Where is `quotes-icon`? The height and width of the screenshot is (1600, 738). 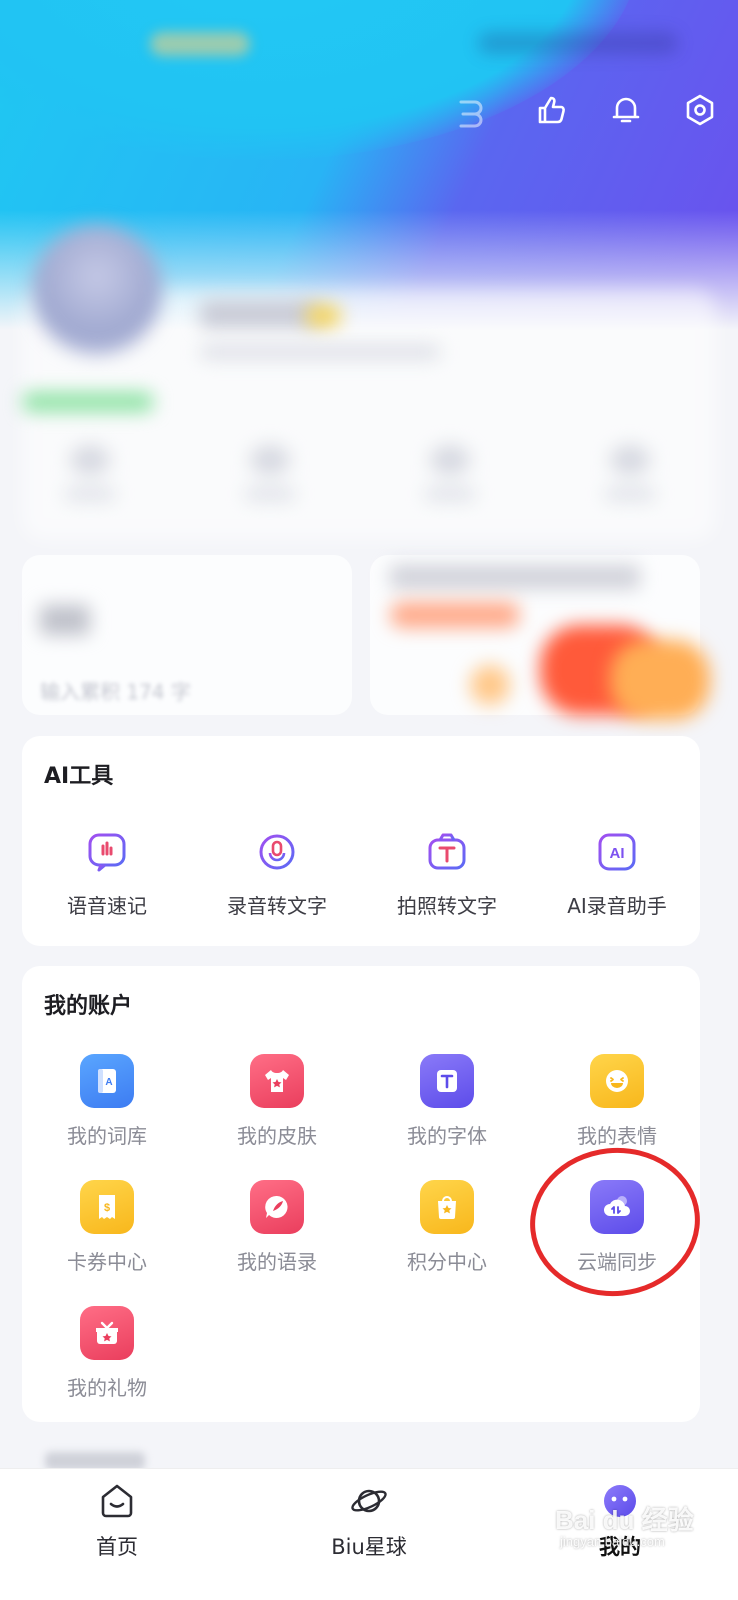 quotes-icon is located at coordinates (277, 1207).